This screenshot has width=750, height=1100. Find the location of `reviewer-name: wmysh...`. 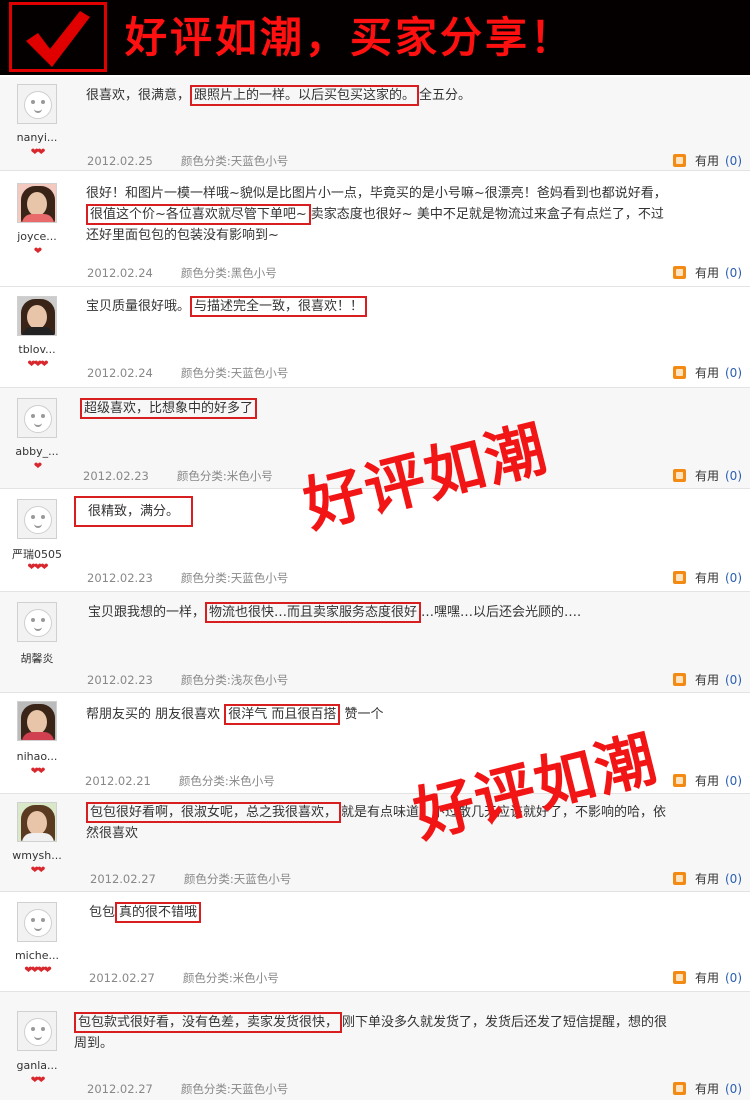

reviewer-name: wmysh... is located at coordinates (37, 855).